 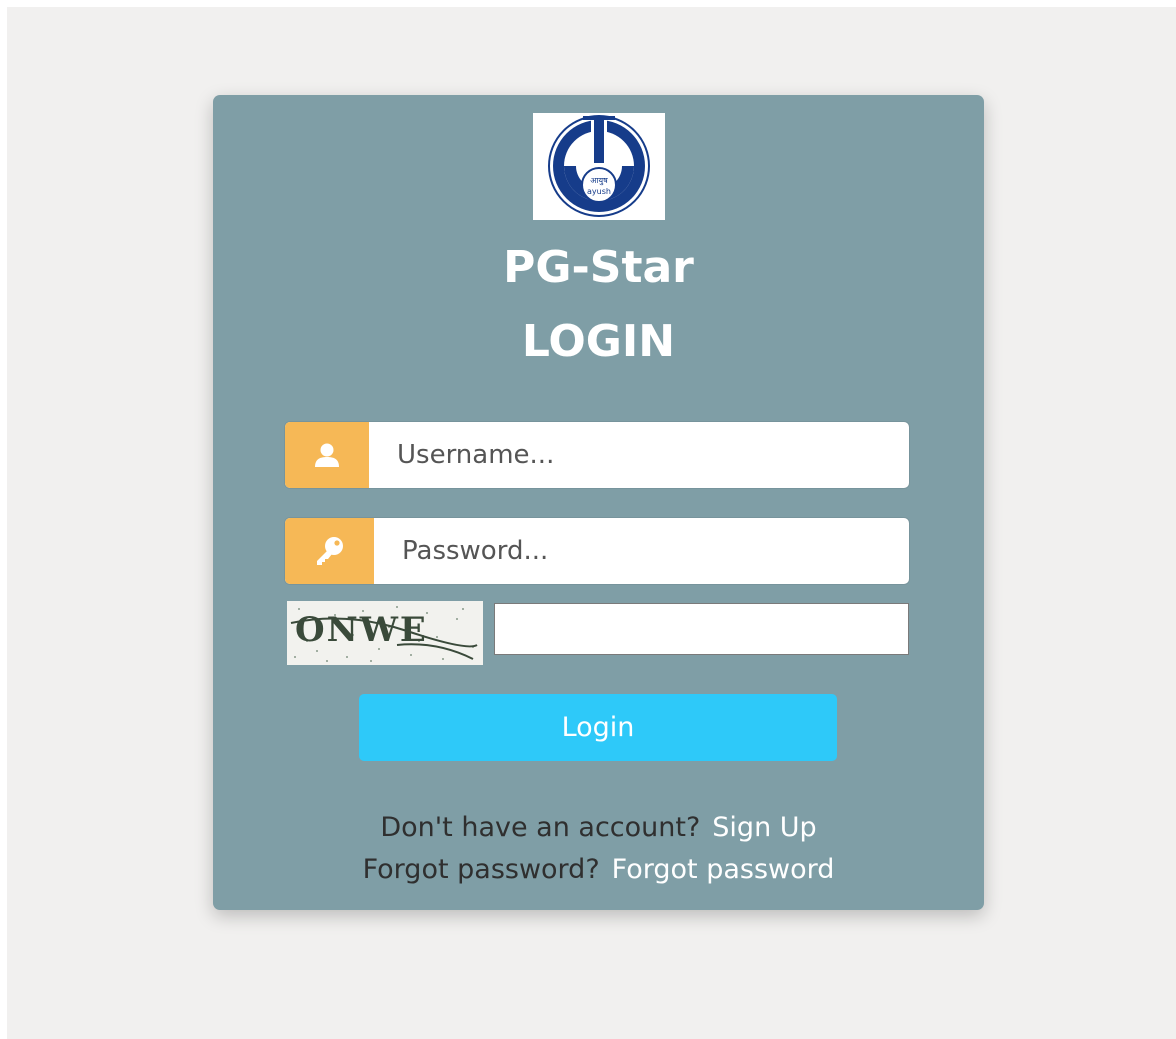 I want to click on signup-row: Don't have an account? Sign Up, so click(x=598, y=828).